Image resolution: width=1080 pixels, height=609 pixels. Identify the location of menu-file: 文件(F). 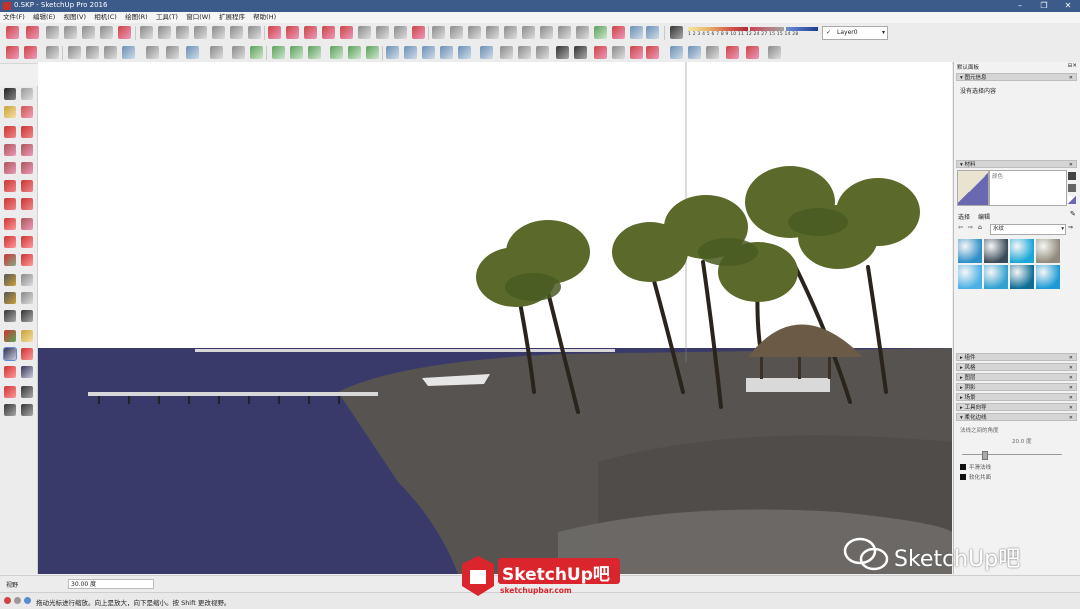
(14, 17).